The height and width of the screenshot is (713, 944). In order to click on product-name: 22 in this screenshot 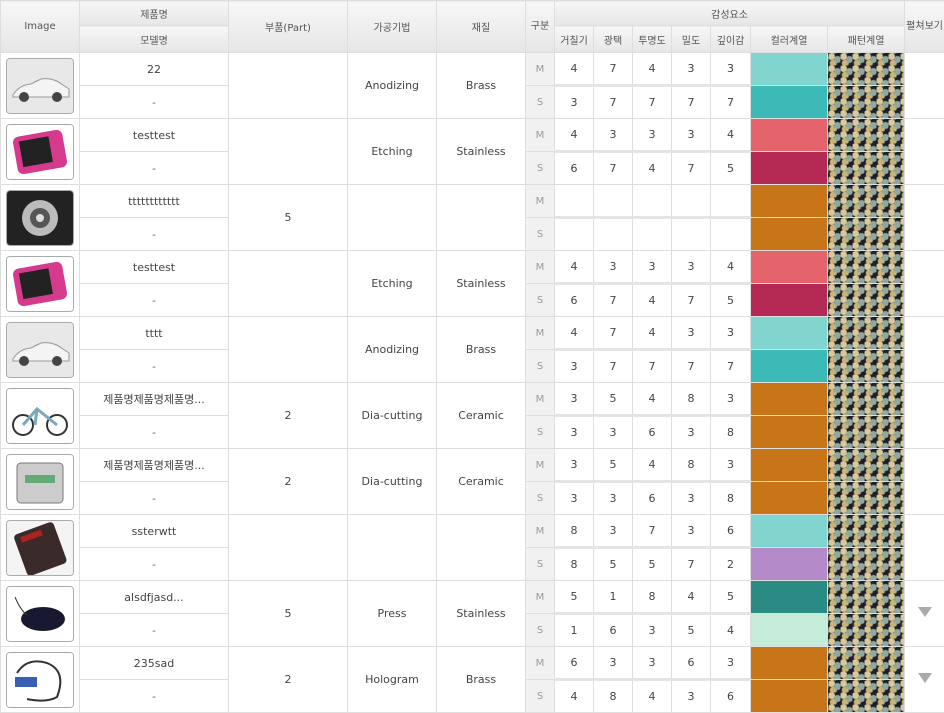, I will do `click(154, 69)`.